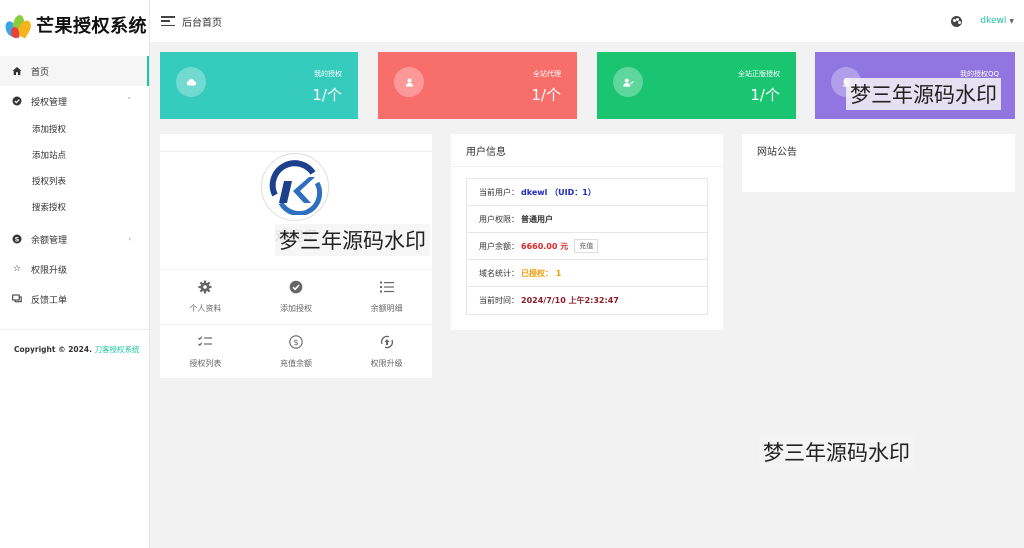  I want to click on shortcut-recharge: $ 充值余额, so click(296, 352).